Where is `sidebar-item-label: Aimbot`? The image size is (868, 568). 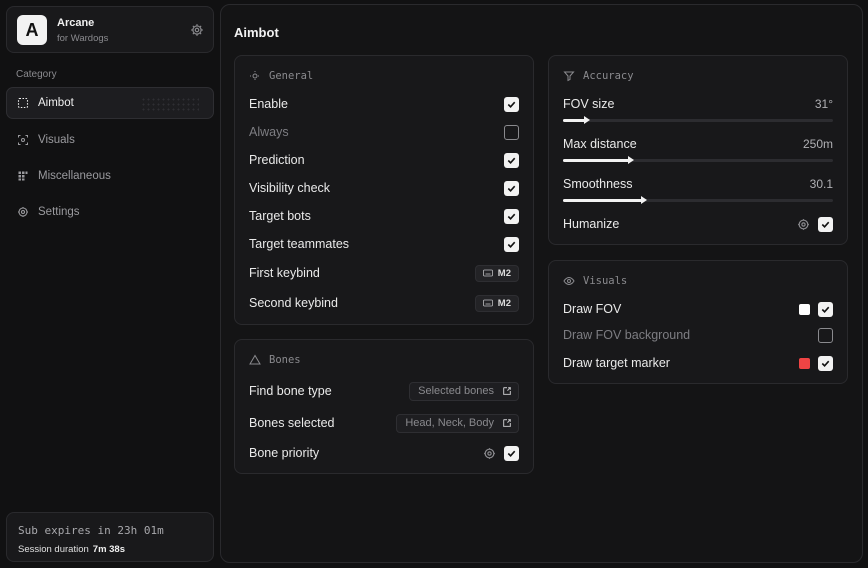
sidebar-item-label: Aimbot is located at coordinates (56, 103).